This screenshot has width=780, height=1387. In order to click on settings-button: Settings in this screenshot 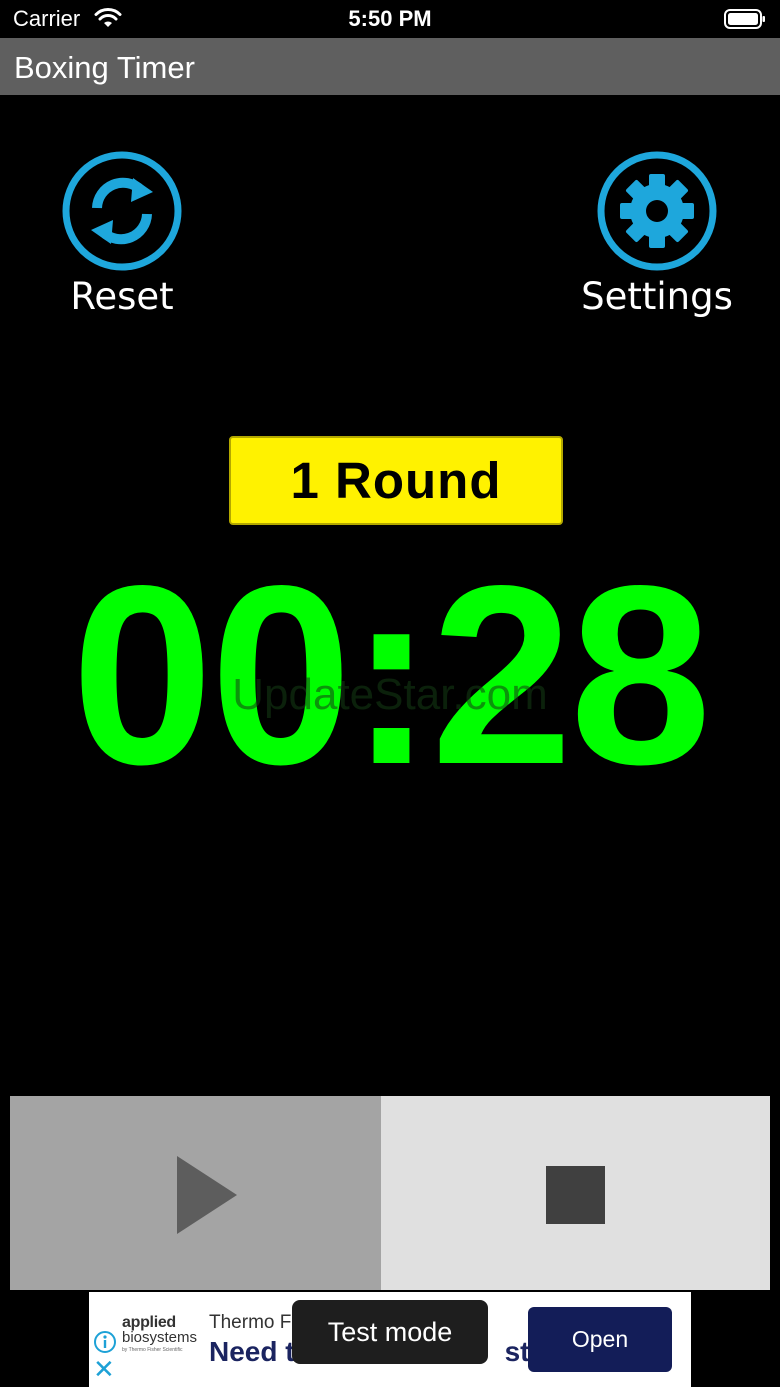, I will do `click(657, 240)`.